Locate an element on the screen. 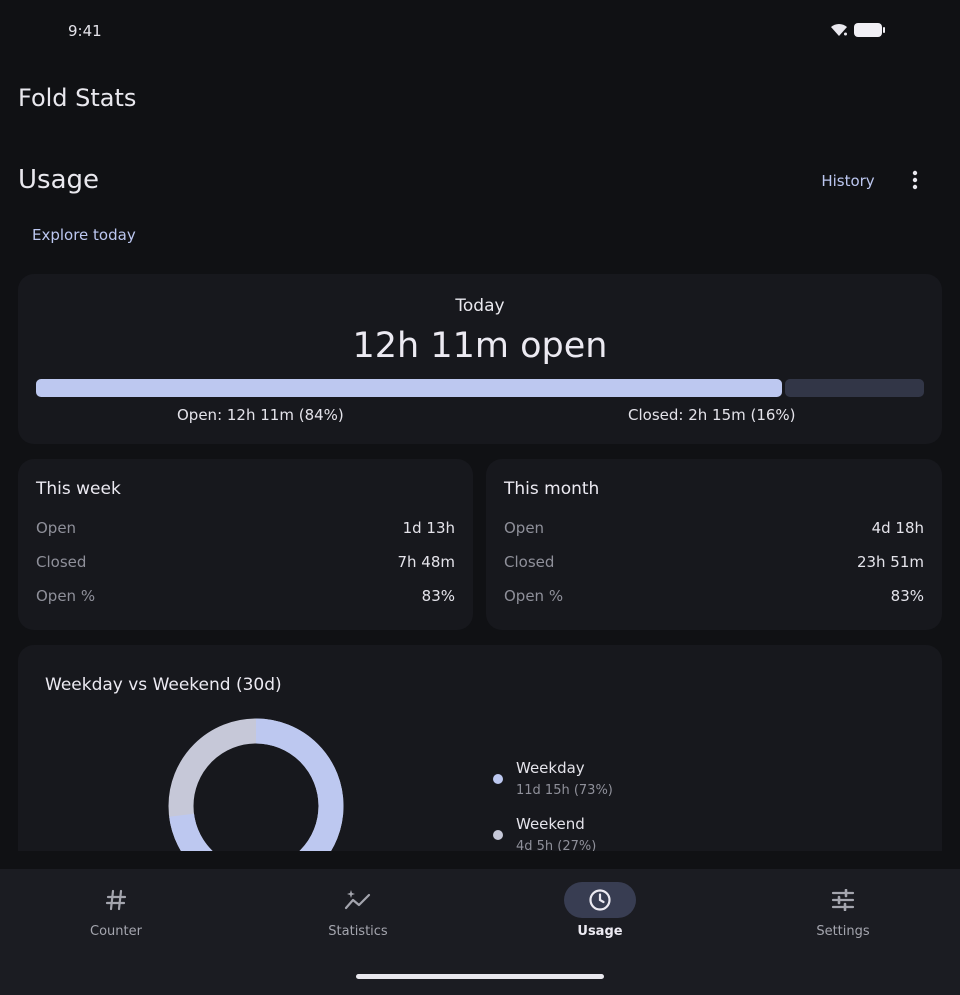  history-button: History is located at coordinates (848, 181).